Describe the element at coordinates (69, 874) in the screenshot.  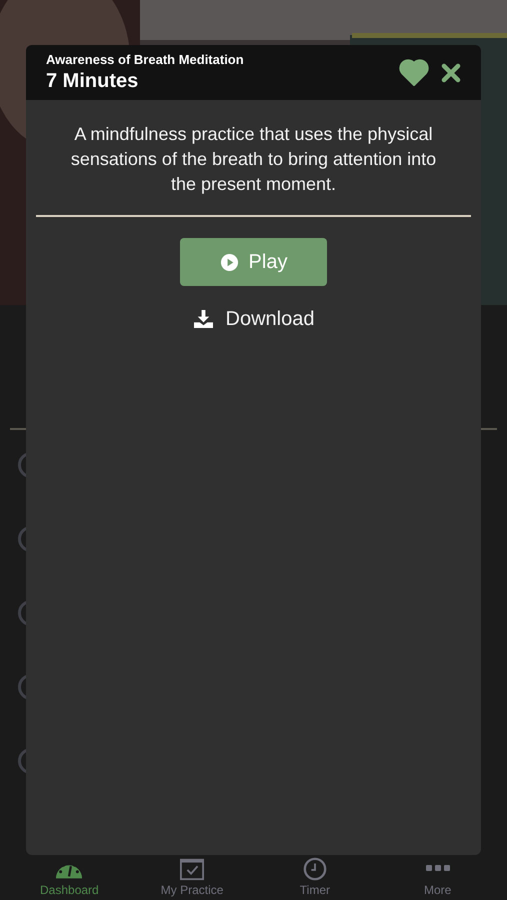
I see `tab: Dashboard` at that location.